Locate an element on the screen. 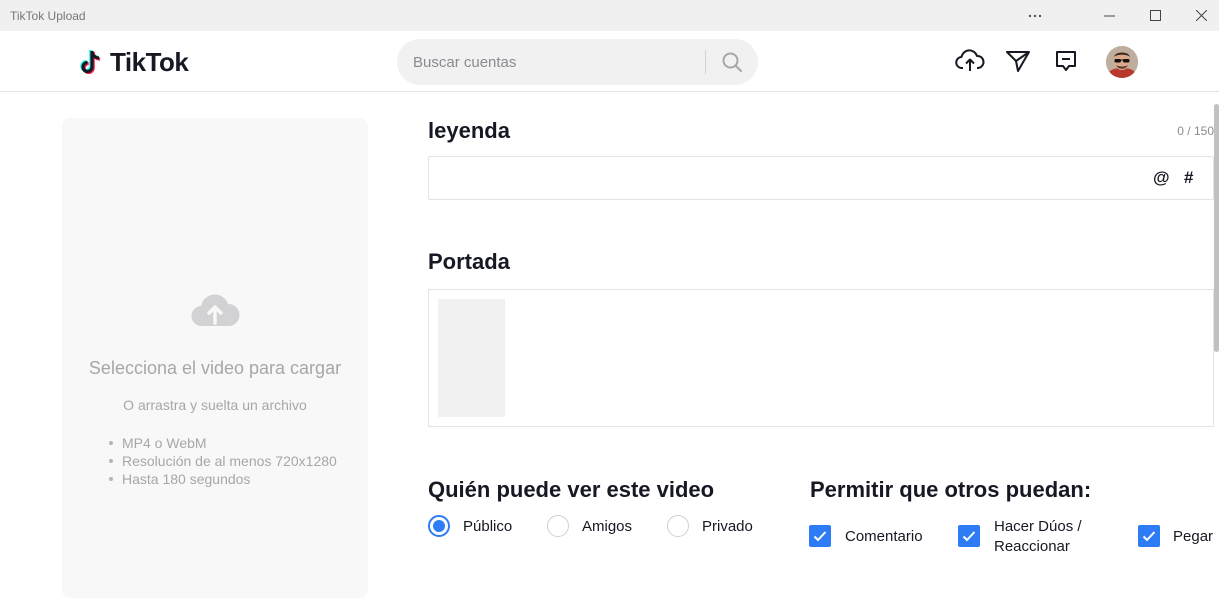 The width and height of the screenshot is (1219, 598). close-button is located at coordinates (1198, 15).